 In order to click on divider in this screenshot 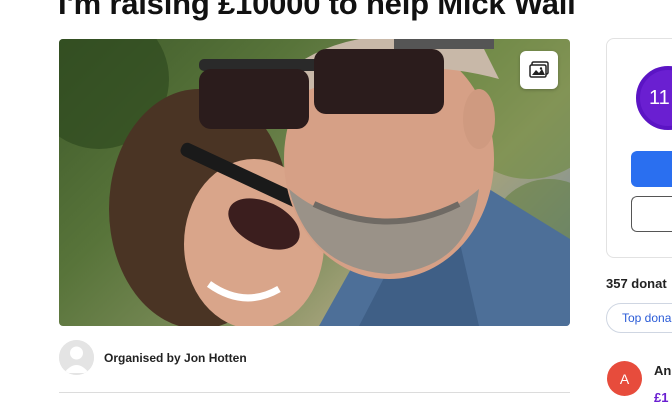, I will do `click(314, 392)`.